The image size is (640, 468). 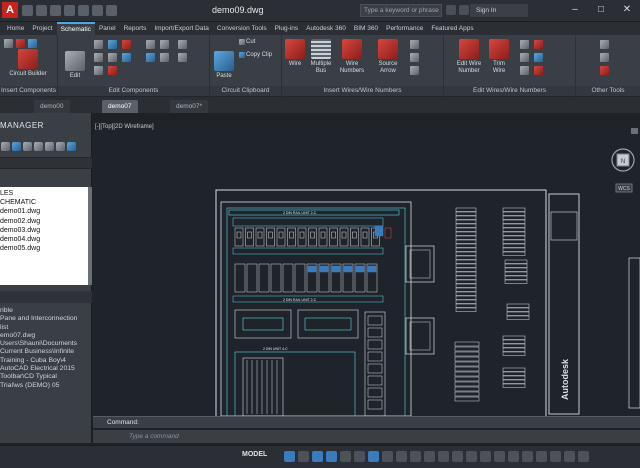 I want to click on filter-icon, so click(x=60, y=146).